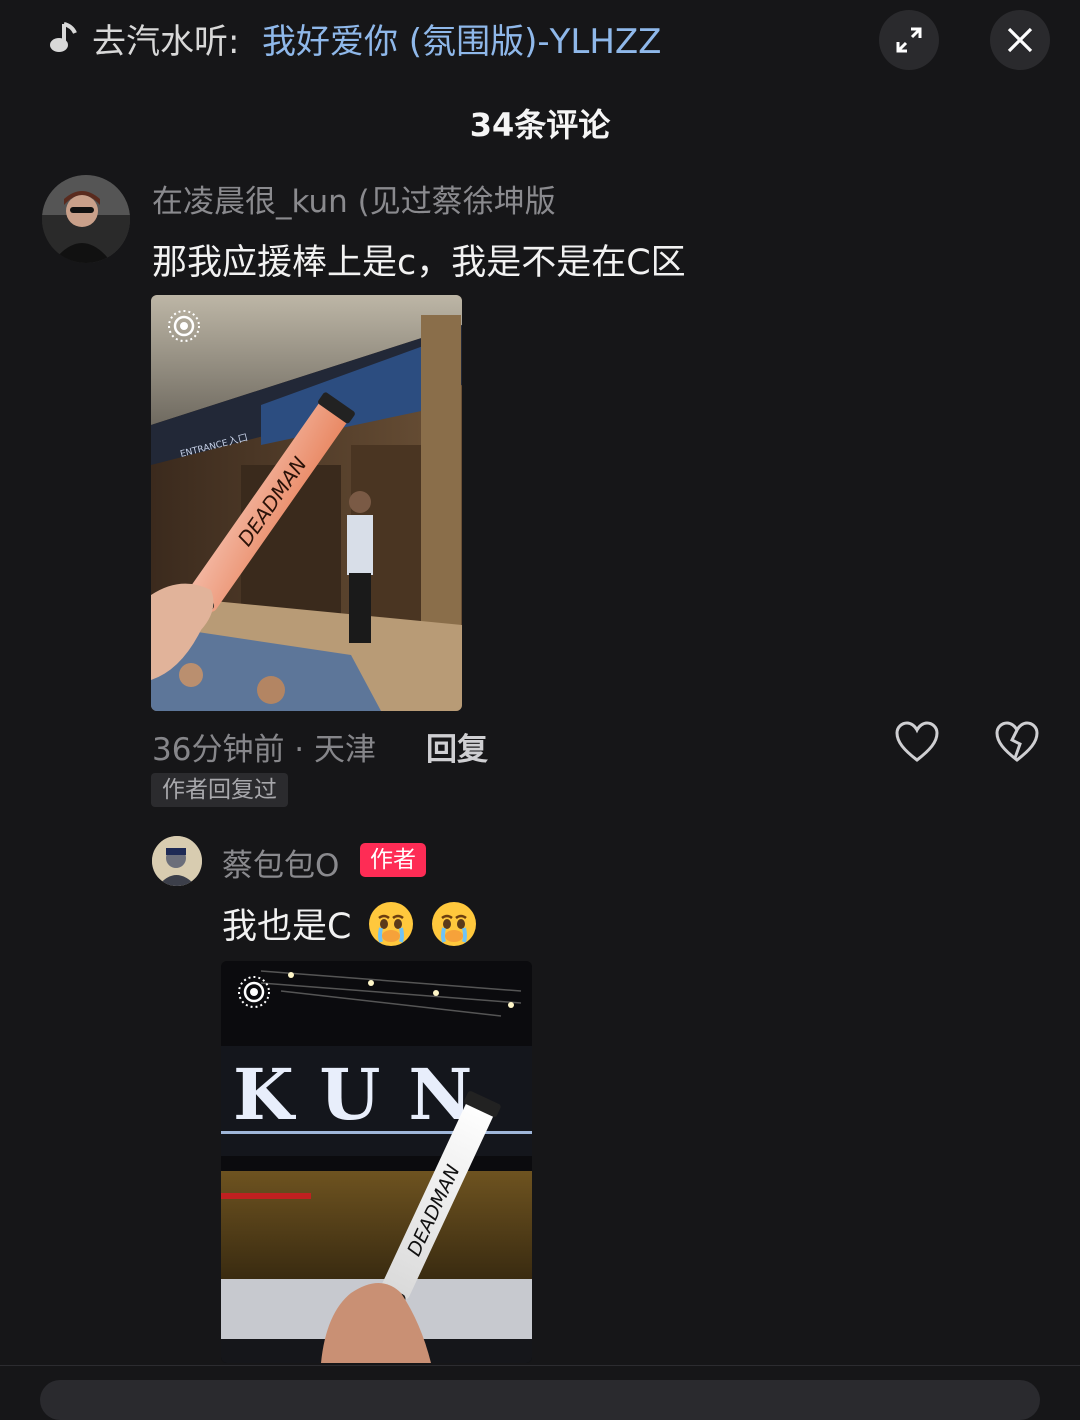 The image size is (1080, 1420). What do you see at coordinates (287, 927) in the screenshot?
I see `reply-text: 我也是C` at bounding box center [287, 927].